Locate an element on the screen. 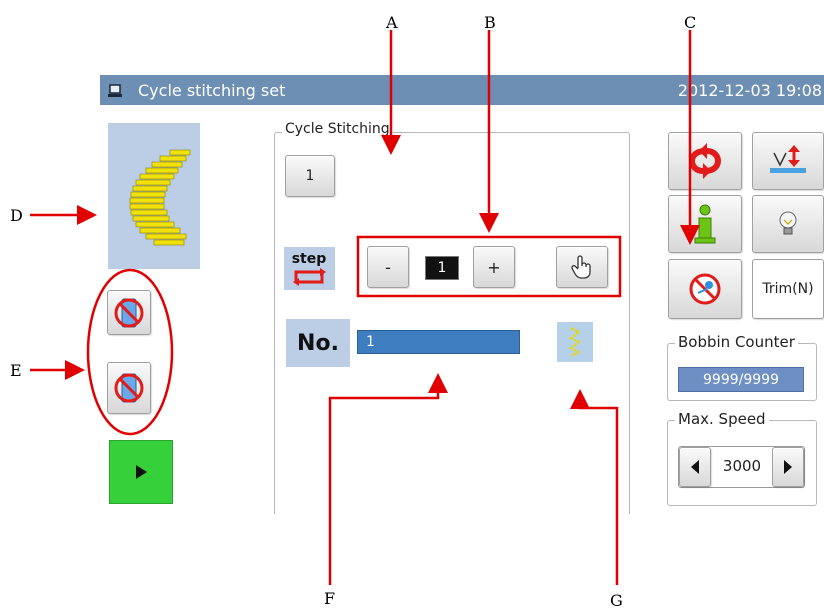 The image size is (824, 610). annotation-label-d: D is located at coordinates (16, 215).